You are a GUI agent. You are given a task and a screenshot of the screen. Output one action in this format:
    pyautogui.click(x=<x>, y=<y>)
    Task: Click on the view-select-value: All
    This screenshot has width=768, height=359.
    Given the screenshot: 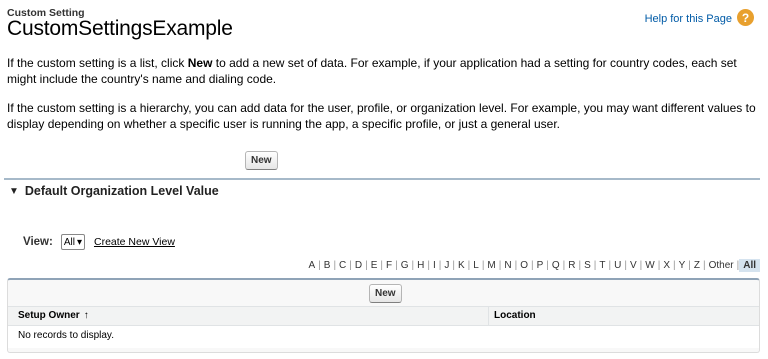 What is the action you would take?
    pyautogui.click(x=69, y=242)
    